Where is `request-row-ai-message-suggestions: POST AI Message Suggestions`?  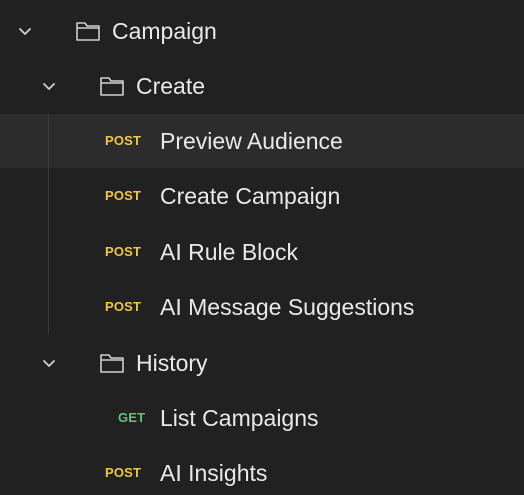
request-row-ai-message-suggestions: POST AI Message Suggestions is located at coordinates (262, 307).